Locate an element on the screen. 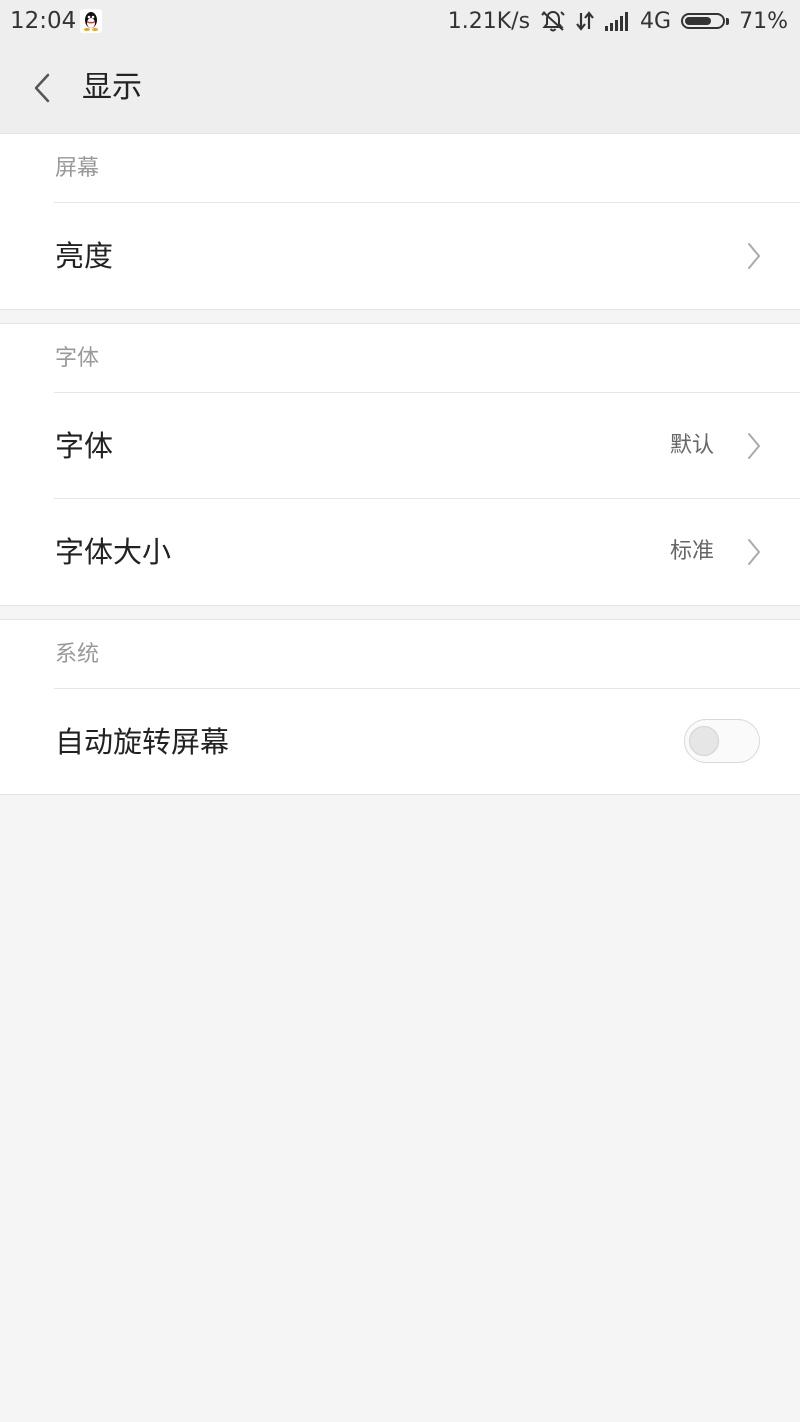  signal-icon is located at coordinates (617, 21).